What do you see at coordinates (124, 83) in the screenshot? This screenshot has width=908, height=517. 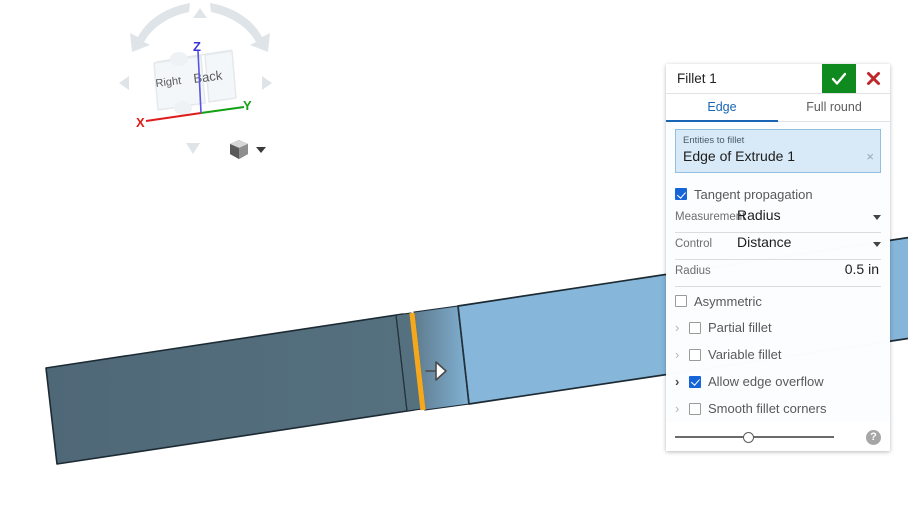 I see `nav-left-arrow` at bounding box center [124, 83].